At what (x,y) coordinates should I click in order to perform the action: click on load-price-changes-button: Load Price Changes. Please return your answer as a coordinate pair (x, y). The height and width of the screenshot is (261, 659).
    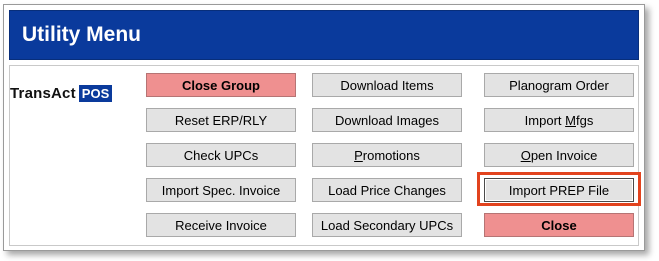
    Looking at the image, I should click on (387, 190).